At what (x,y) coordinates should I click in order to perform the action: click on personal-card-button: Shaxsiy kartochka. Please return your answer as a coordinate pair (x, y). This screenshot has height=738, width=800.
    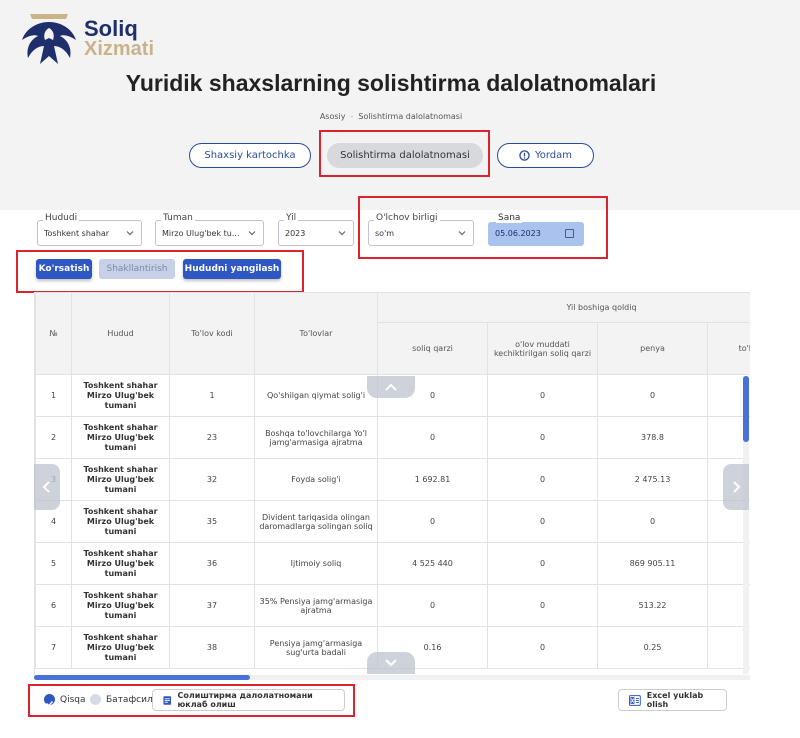
    Looking at the image, I should click on (250, 155).